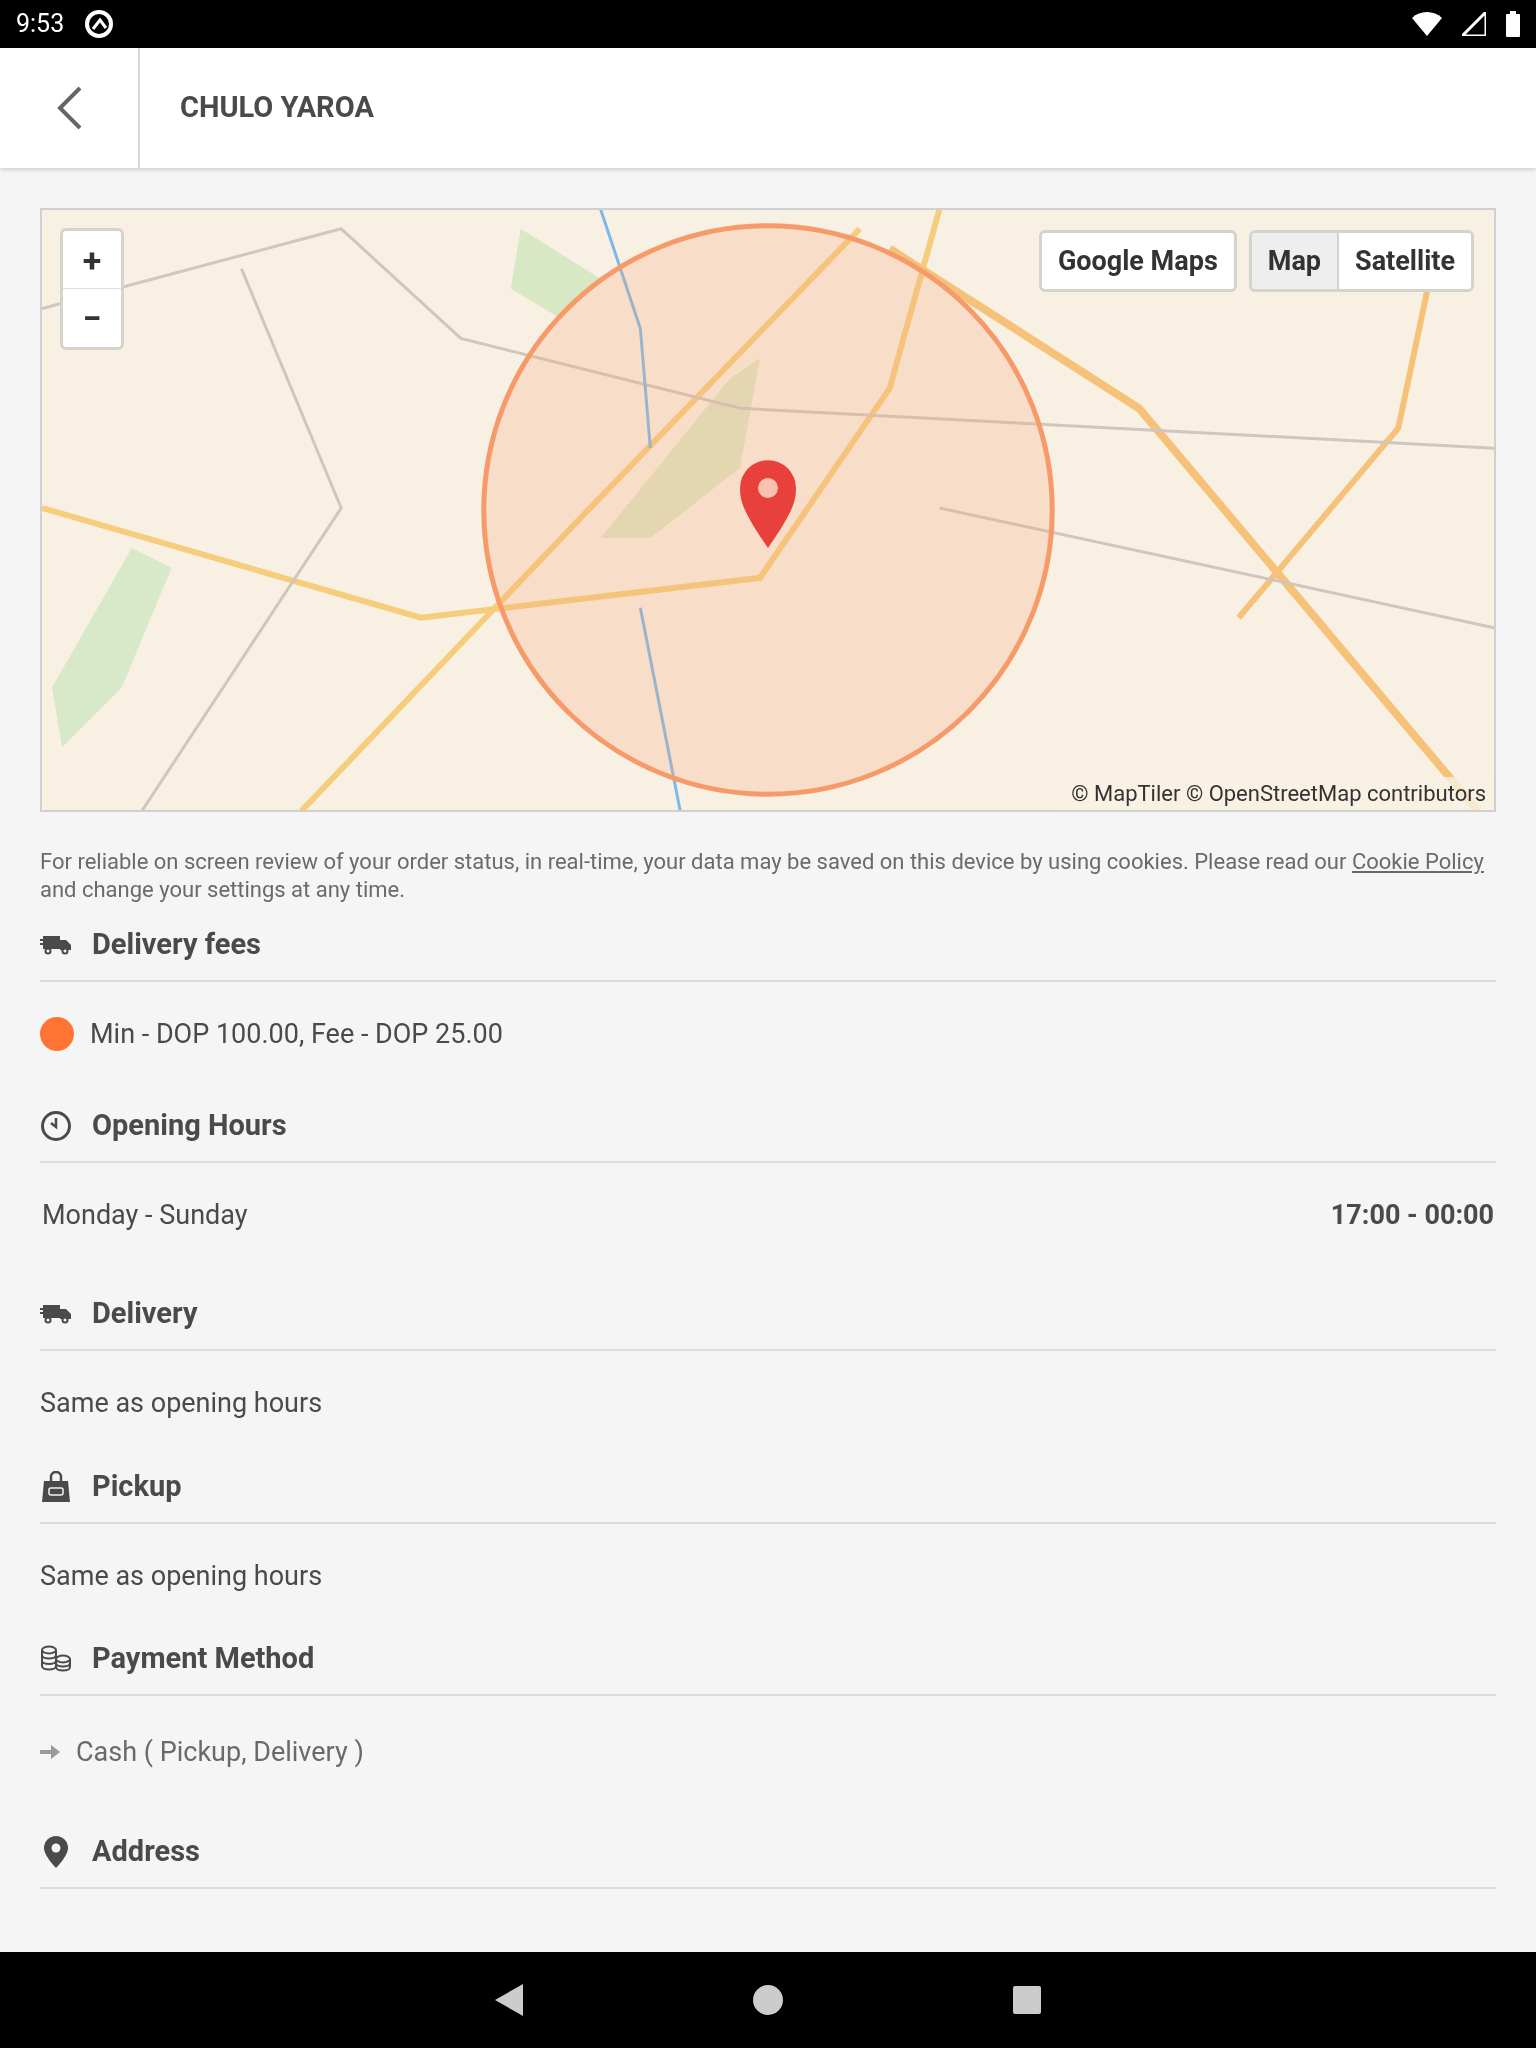 This screenshot has height=2048, width=1536. I want to click on signal-icon, so click(1474, 24).